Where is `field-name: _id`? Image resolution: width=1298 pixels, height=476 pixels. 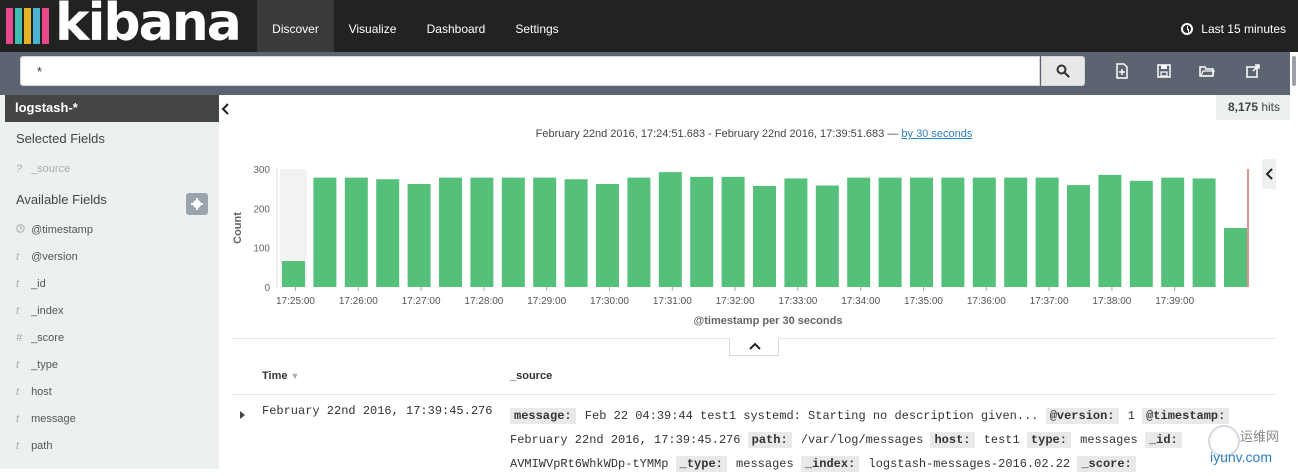
field-name: _id is located at coordinates (38, 284).